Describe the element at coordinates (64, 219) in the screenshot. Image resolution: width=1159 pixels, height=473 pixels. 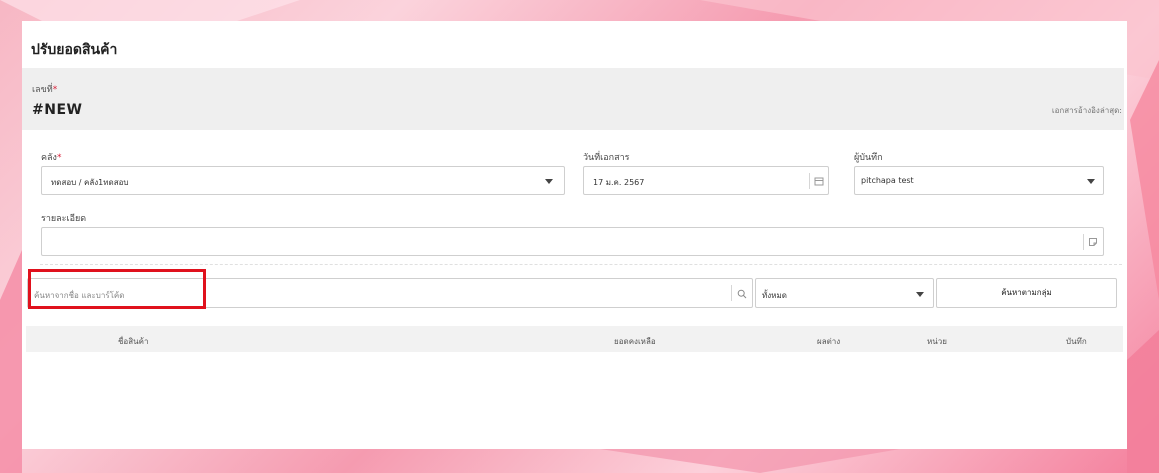
I see `details-label: รายละเอียด` at that location.